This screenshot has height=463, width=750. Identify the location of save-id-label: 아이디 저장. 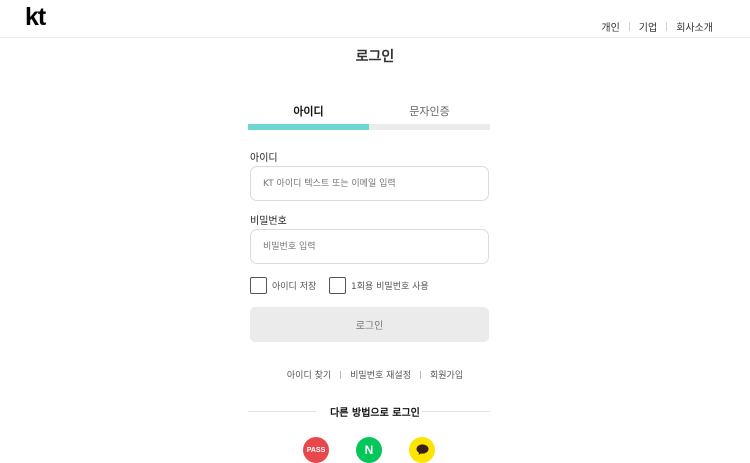
(294, 287).